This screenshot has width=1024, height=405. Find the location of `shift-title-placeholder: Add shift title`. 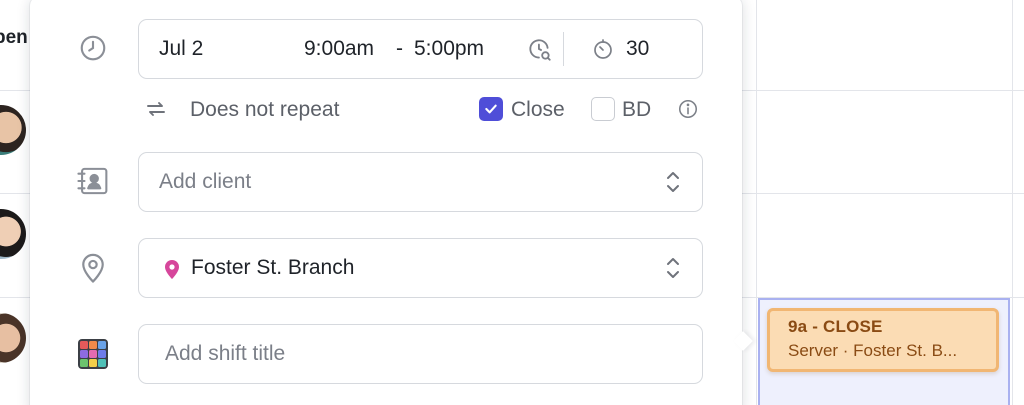

shift-title-placeholder: Add shift title is located at coordinates (225, 353).